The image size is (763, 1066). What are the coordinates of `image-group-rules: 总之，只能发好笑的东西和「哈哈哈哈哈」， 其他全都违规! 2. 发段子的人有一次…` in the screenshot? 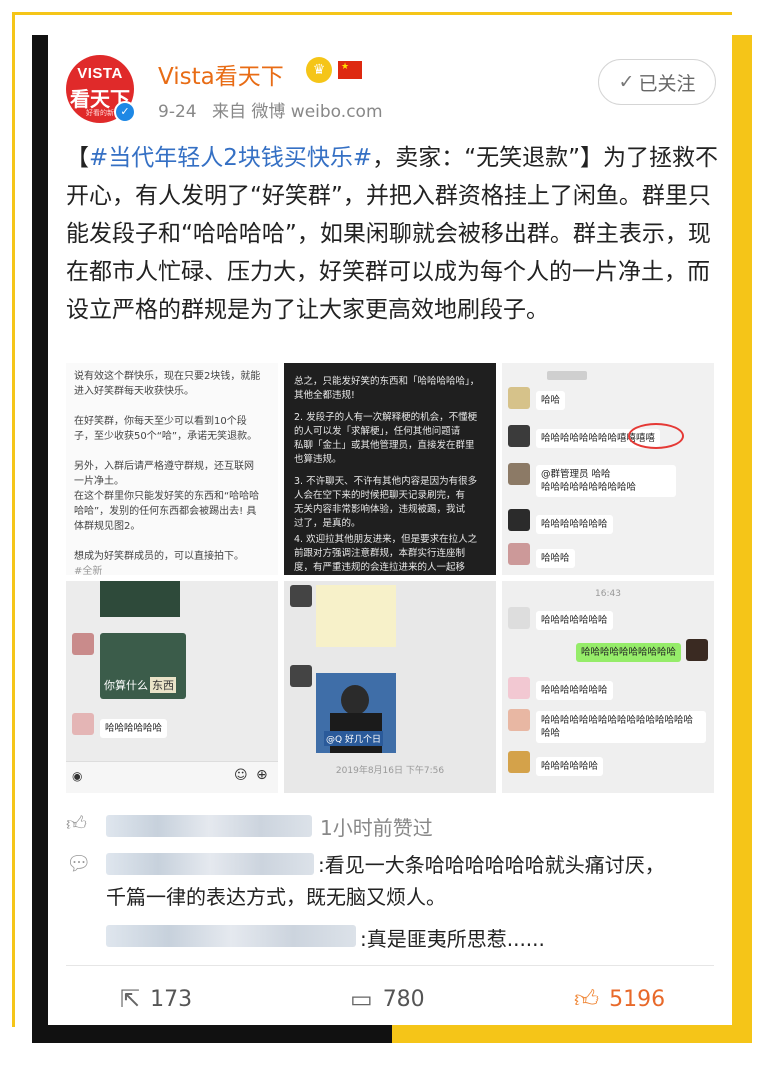 It's located at (390, 469).